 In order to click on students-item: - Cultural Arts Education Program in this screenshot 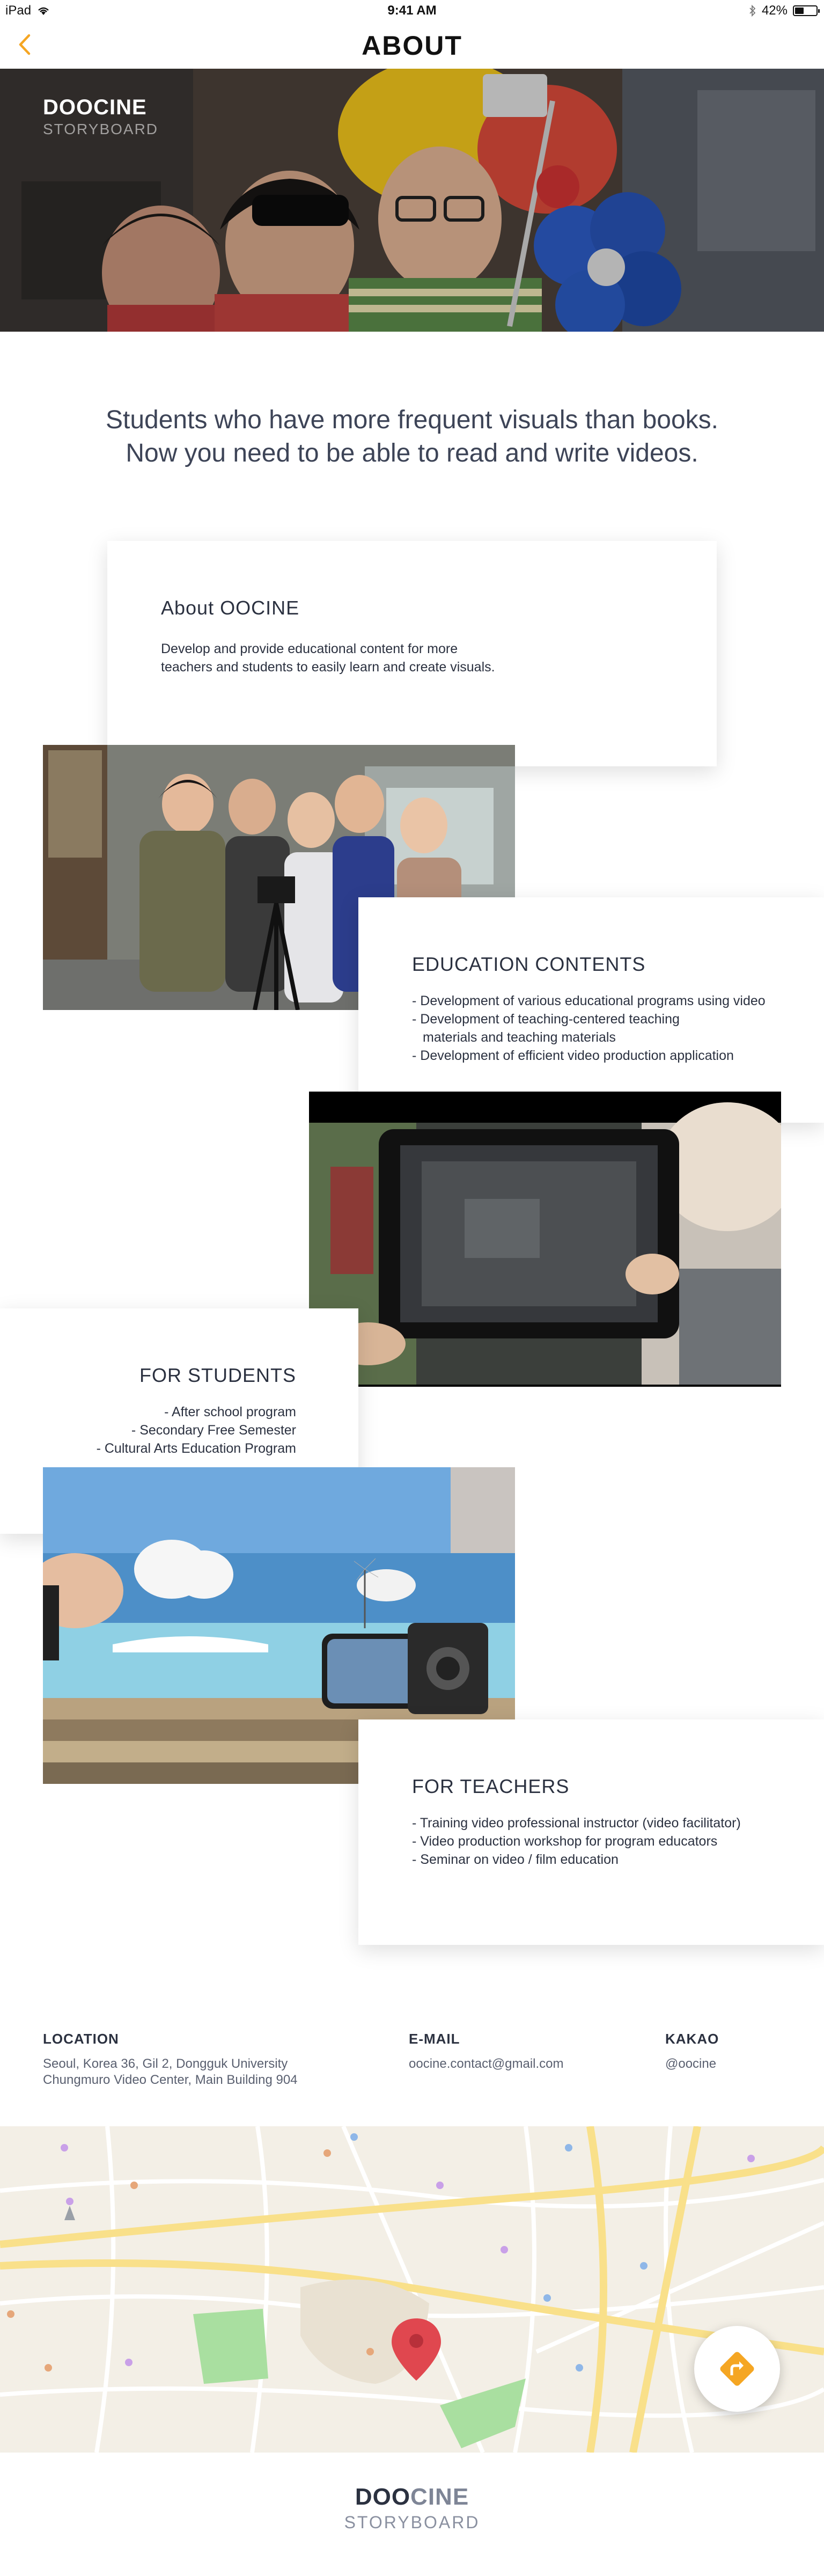, I will do `click(196, 1448)`.